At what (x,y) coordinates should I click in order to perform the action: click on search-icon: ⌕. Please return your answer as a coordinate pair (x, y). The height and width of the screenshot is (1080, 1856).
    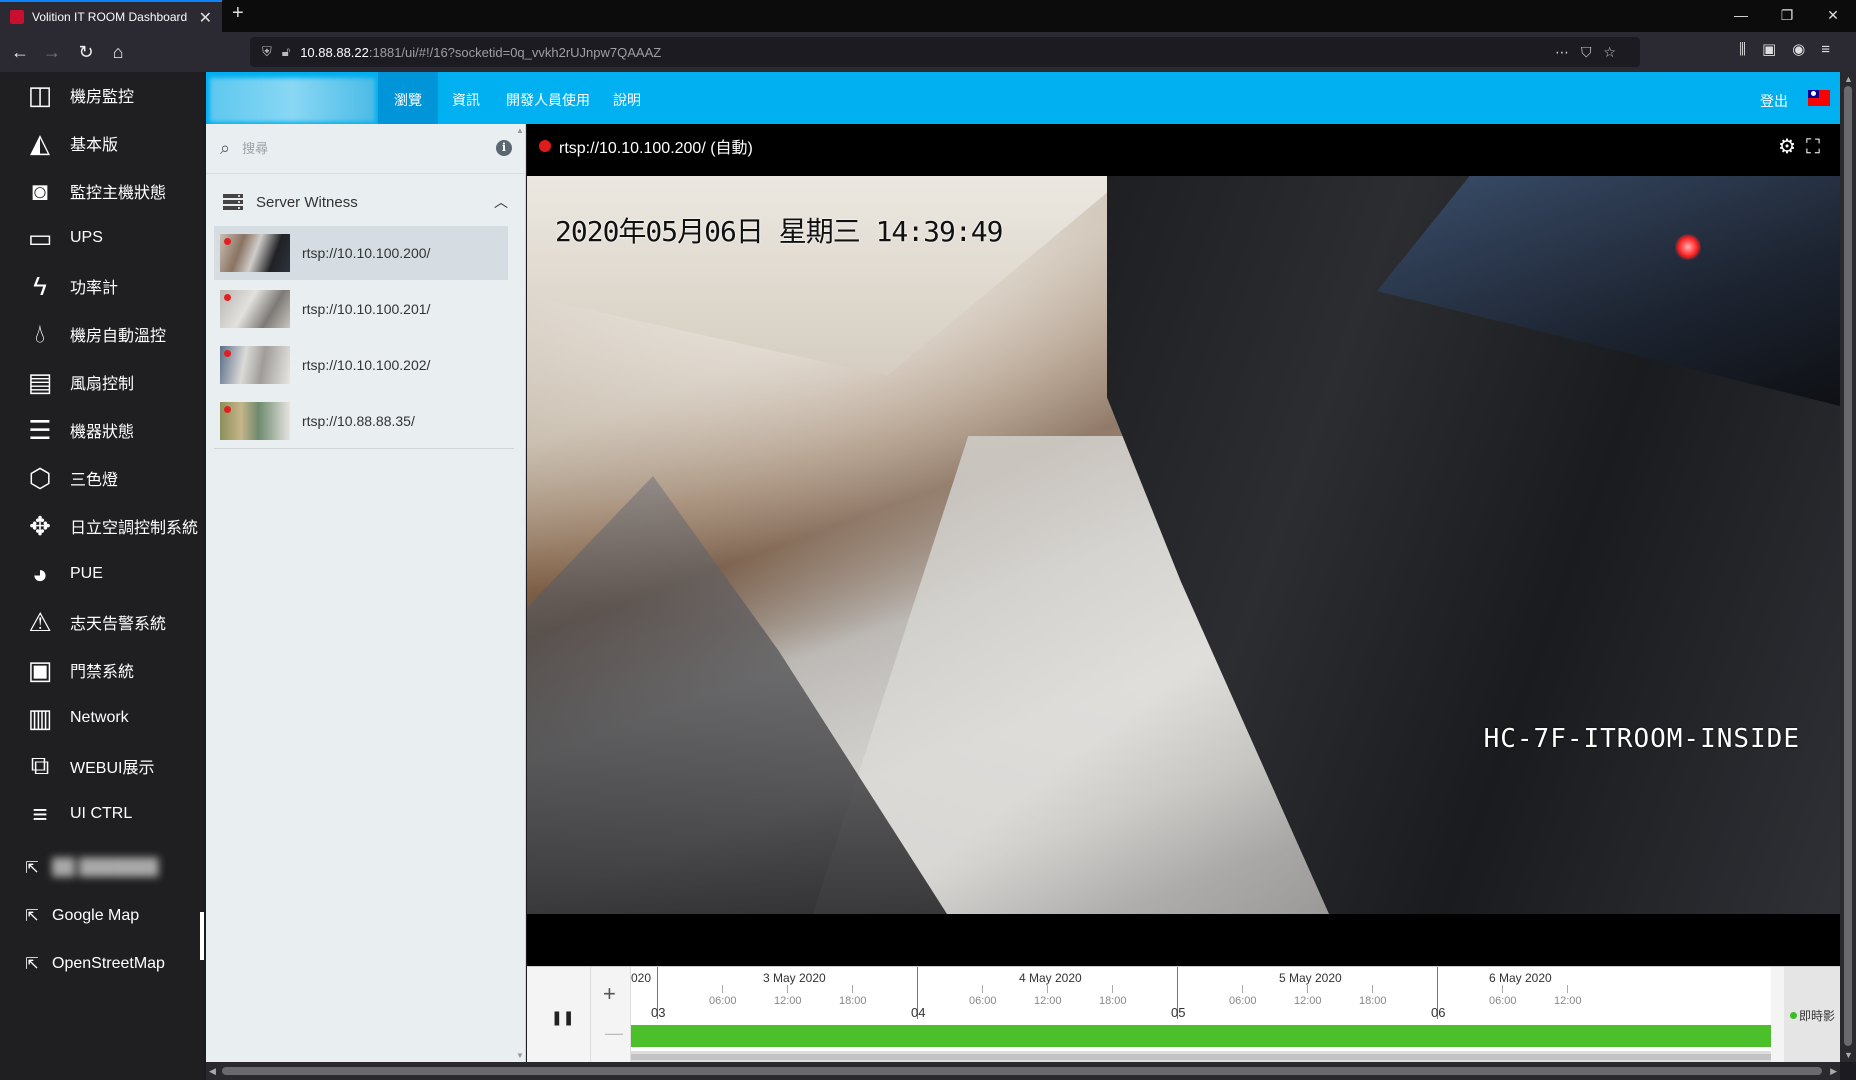
    Looking at the image, I should click on (225, 148).